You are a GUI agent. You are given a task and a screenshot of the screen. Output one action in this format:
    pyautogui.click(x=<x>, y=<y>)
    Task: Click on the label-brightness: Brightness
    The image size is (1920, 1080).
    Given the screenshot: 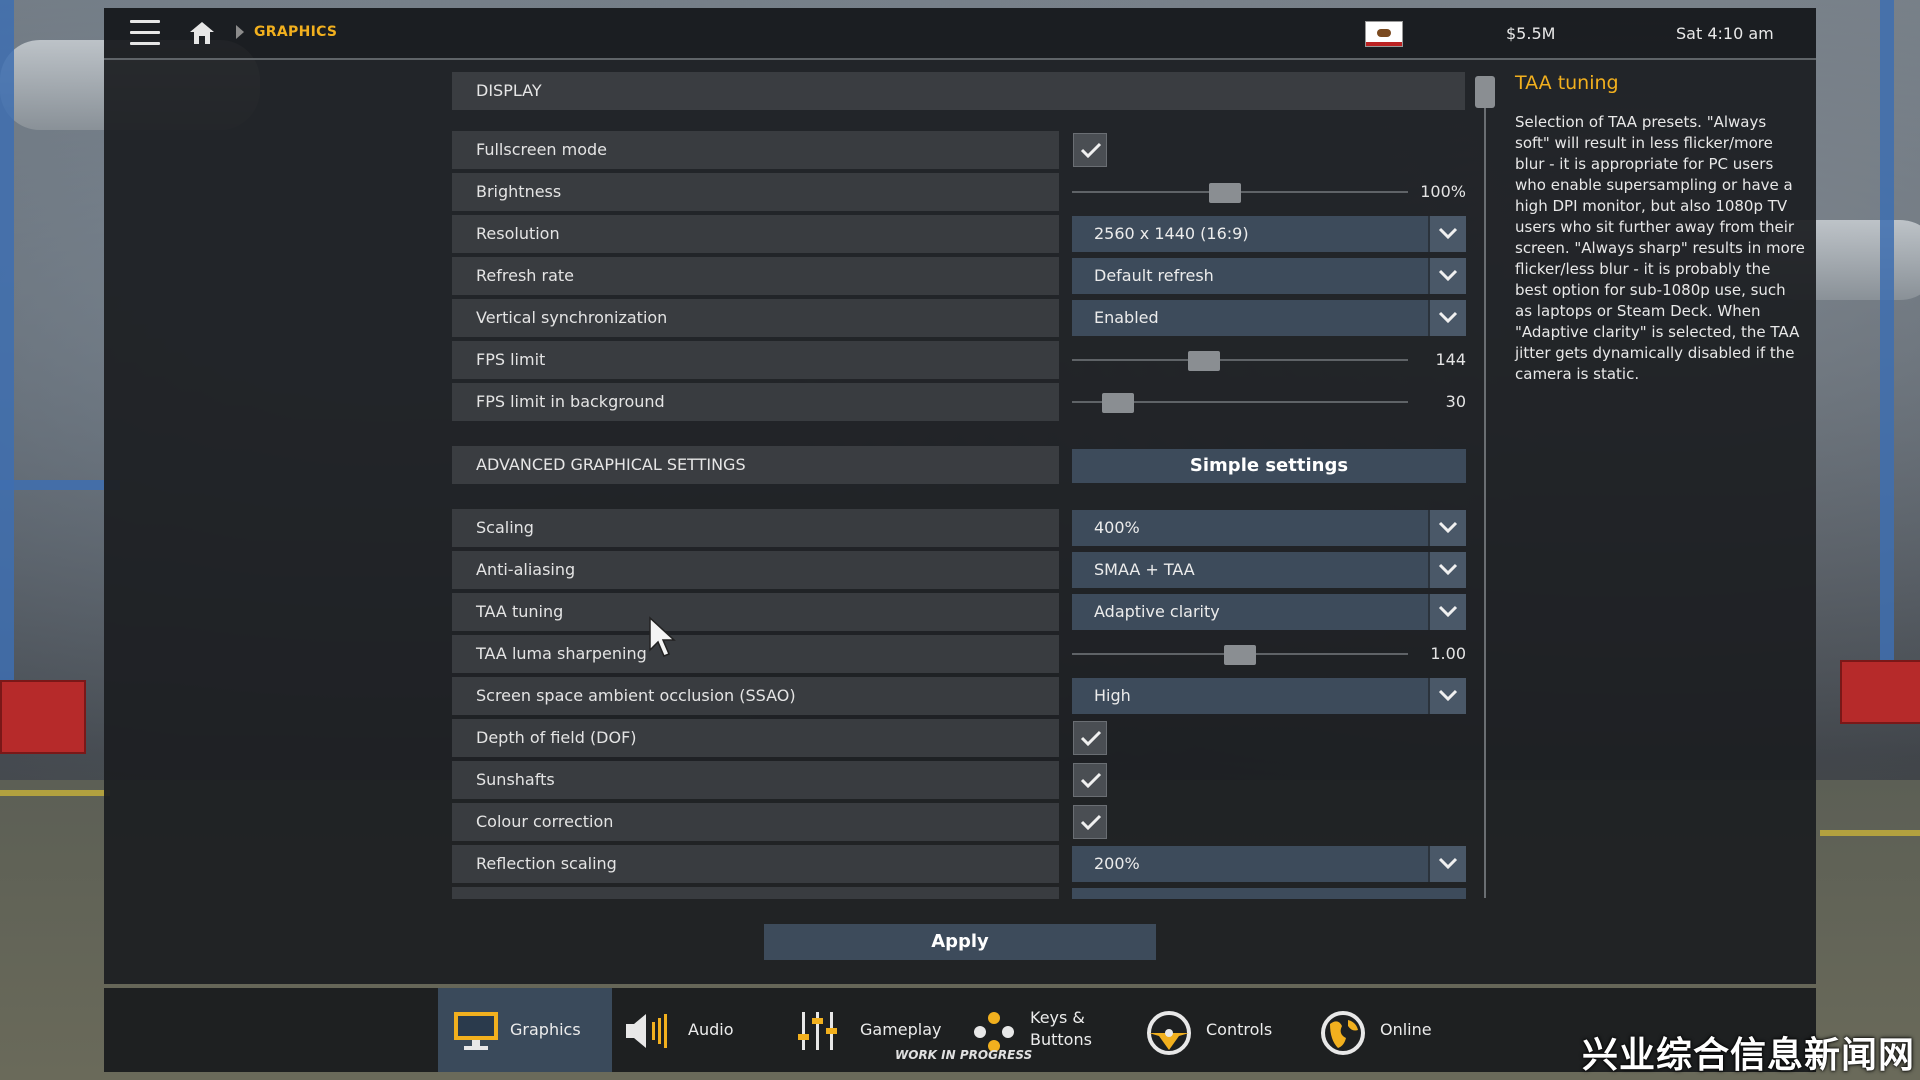 What is the action you would take?
    pyautogui.click(x=755, y=192)
    